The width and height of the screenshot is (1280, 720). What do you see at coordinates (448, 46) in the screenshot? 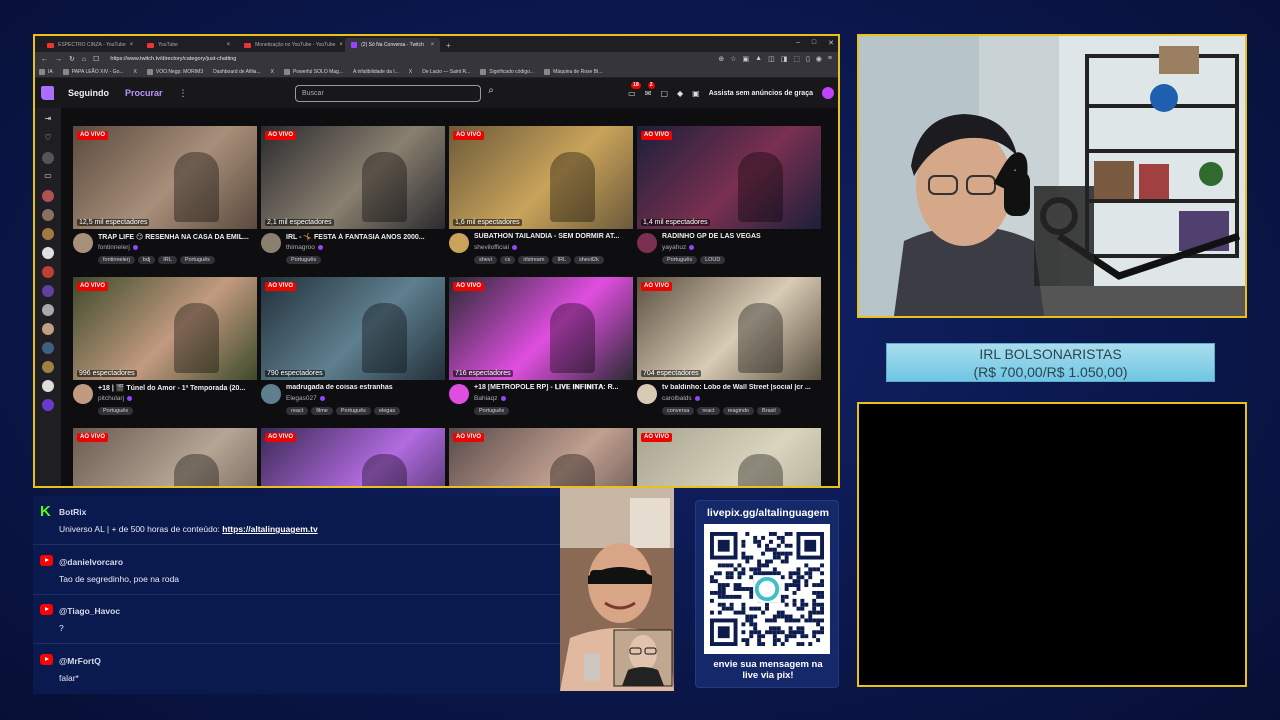
I see `new-tab-button: +` at bounding box center [448, 46].